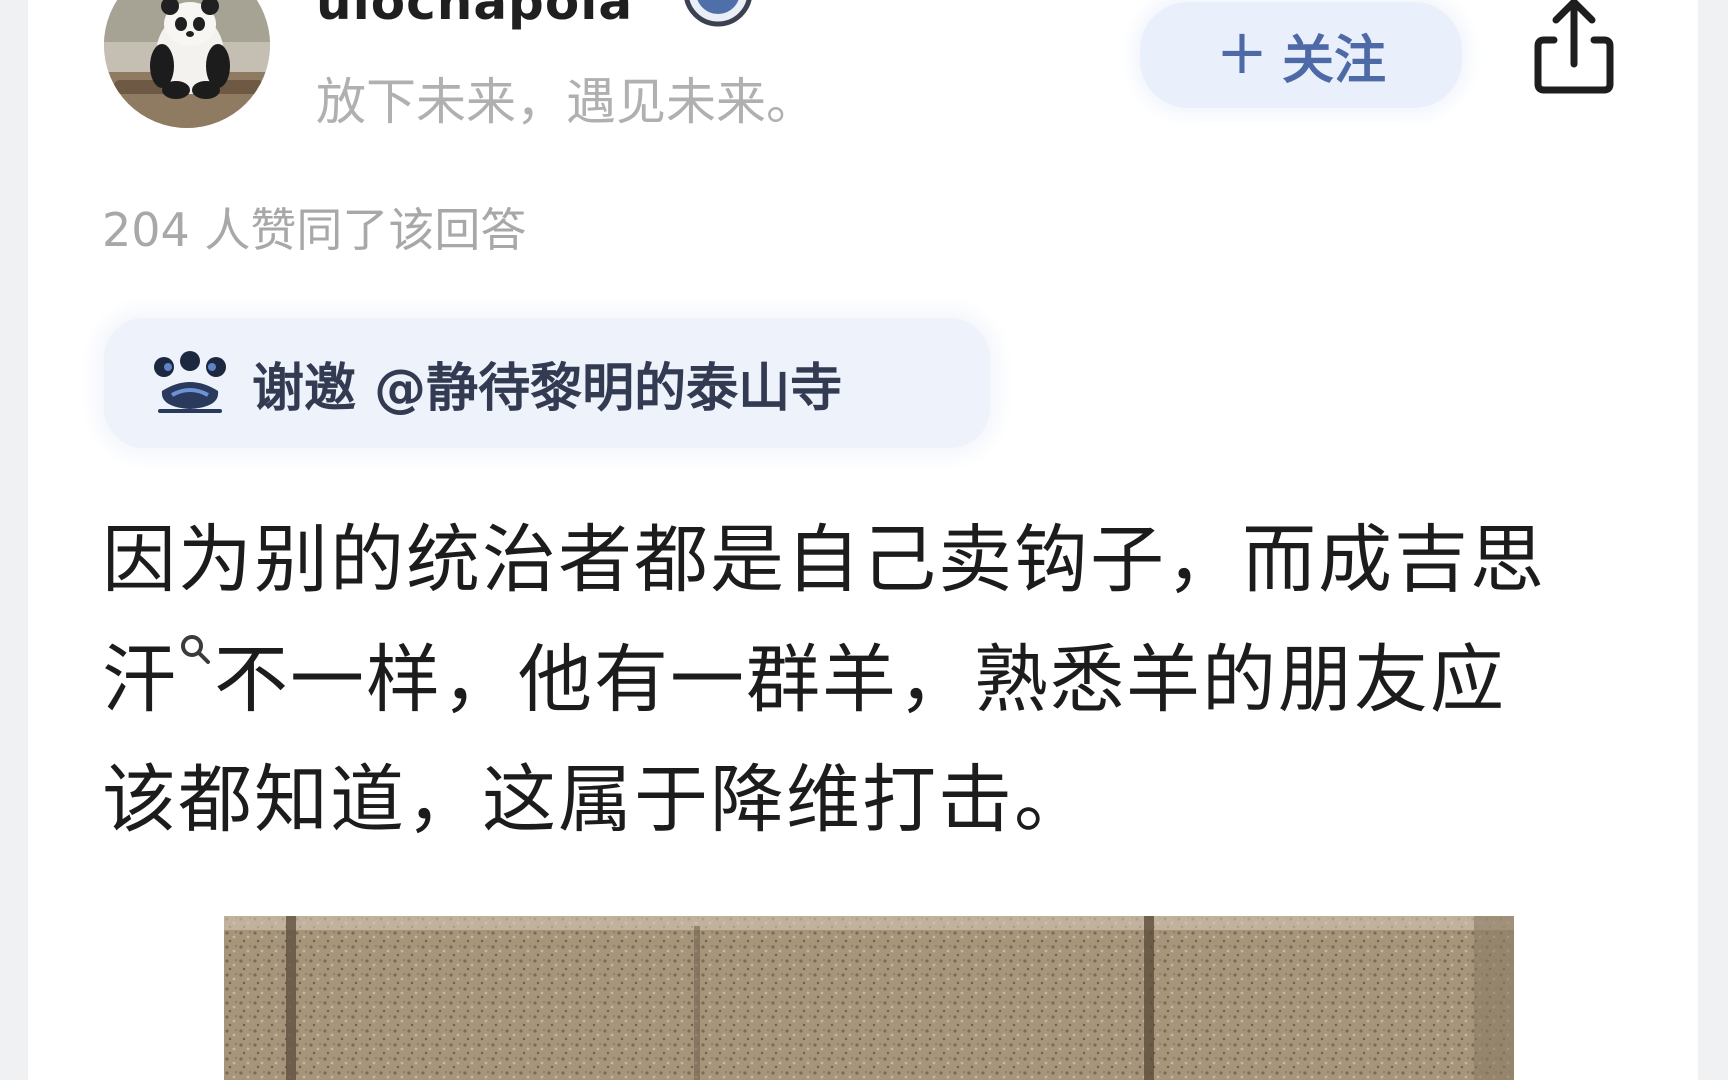 This screenshot has width=1728, height=1080. What do you see at coordinates (566, 102) in the screenshot?
I see `author-signature: 放下未来，遇见未来。` at bounding box center [566, 102].